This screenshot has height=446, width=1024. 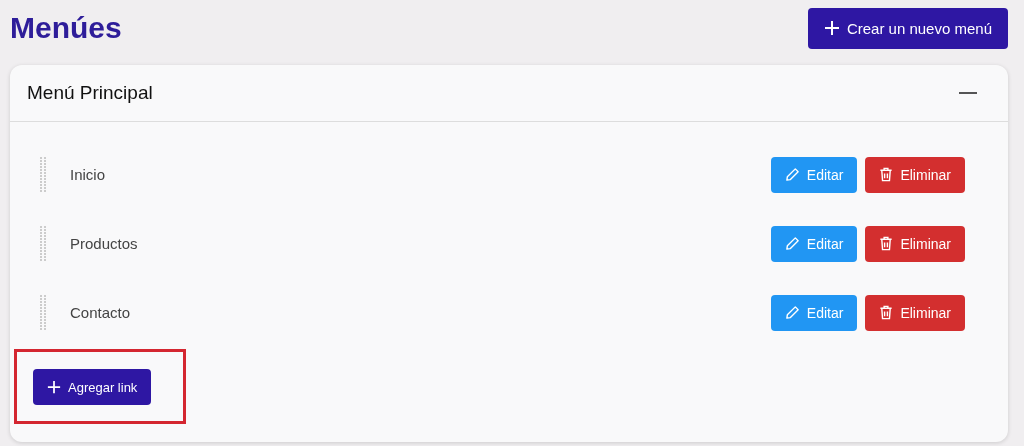 I want to click on menu-item-label: Inicio, so click(x=88, y=174).